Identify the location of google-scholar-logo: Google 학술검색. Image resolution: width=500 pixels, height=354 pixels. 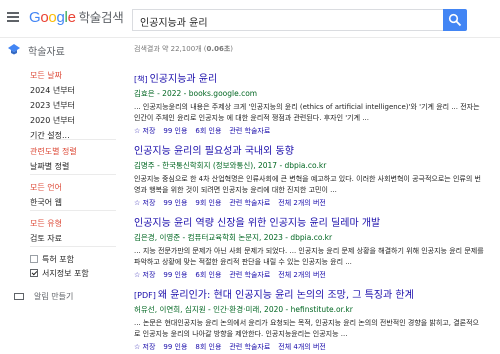
(76, 16).